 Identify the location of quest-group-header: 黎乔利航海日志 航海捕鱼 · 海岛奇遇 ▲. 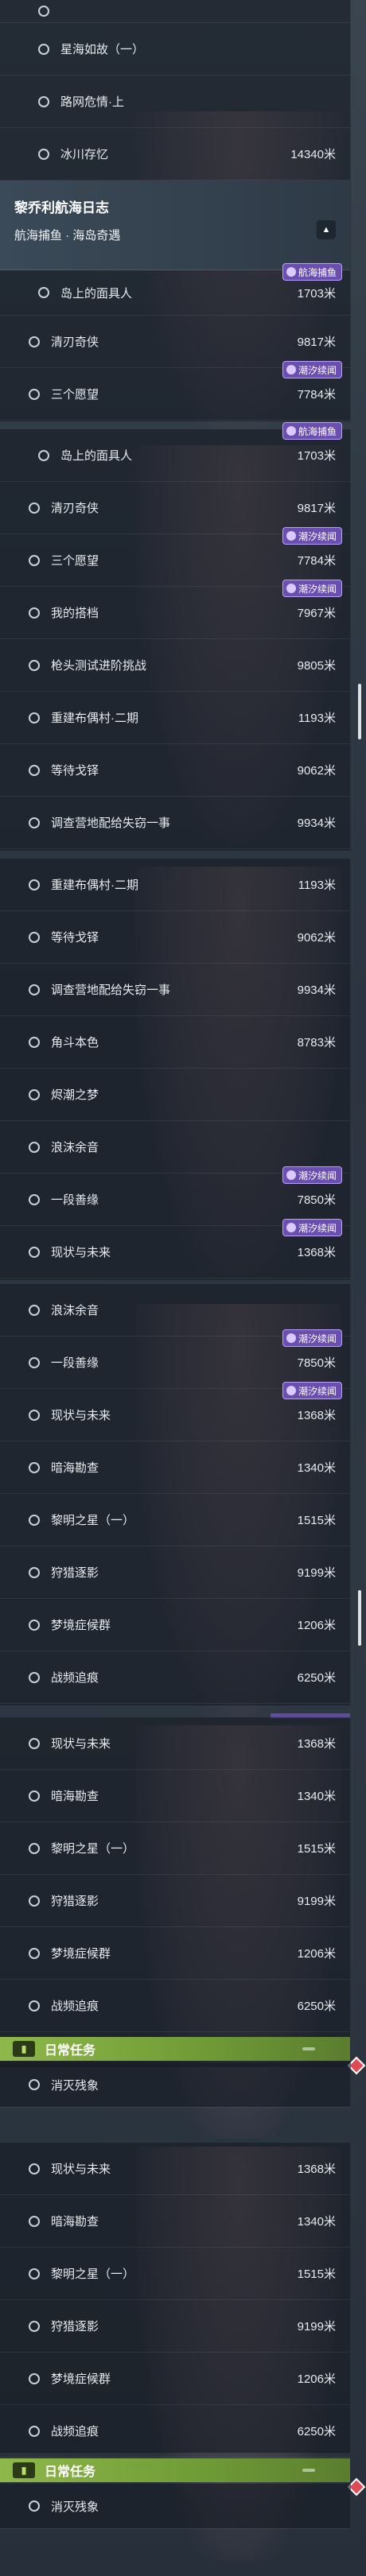
(175, 225).